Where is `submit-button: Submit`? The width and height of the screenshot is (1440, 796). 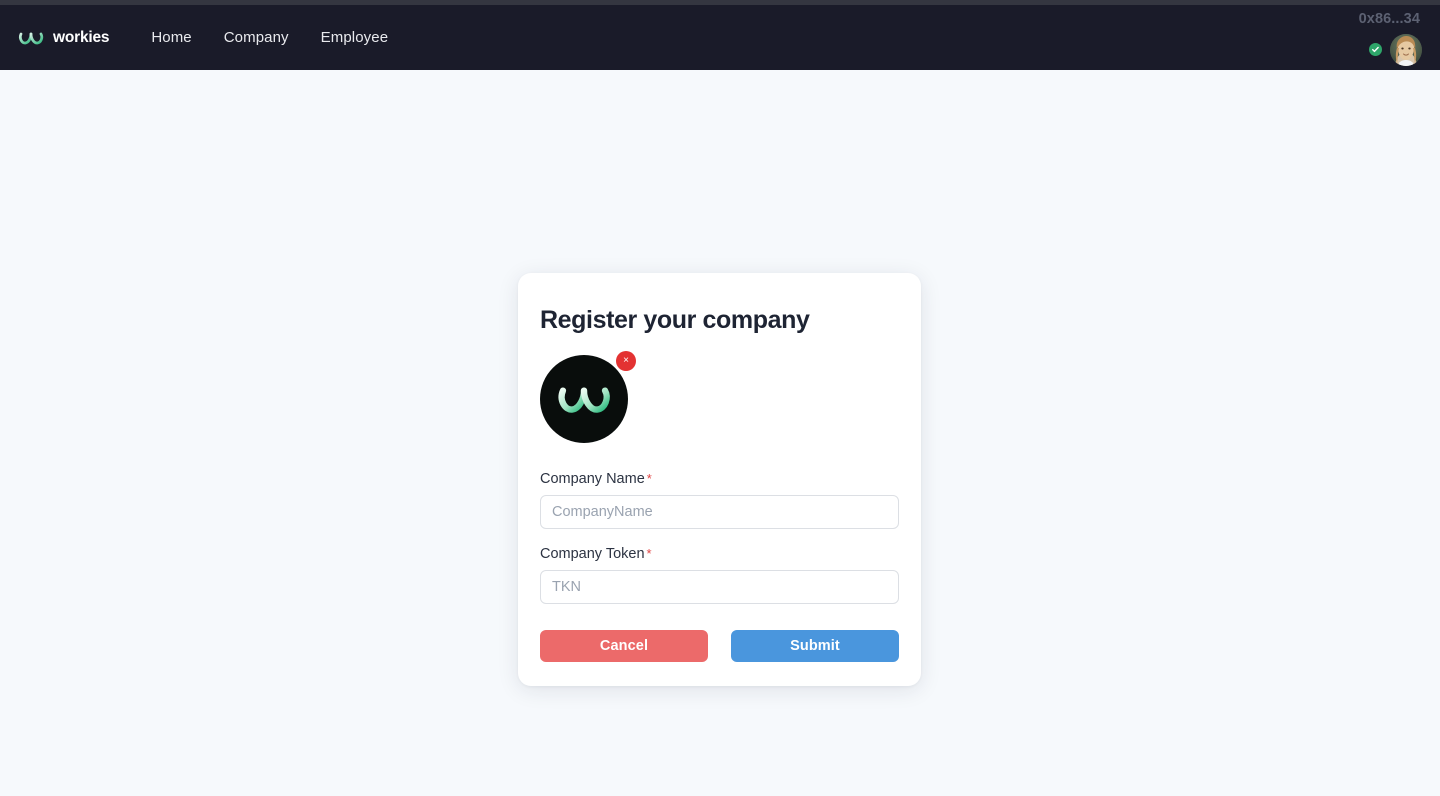
submit-button: Submit is located at coordinates (815, 646).